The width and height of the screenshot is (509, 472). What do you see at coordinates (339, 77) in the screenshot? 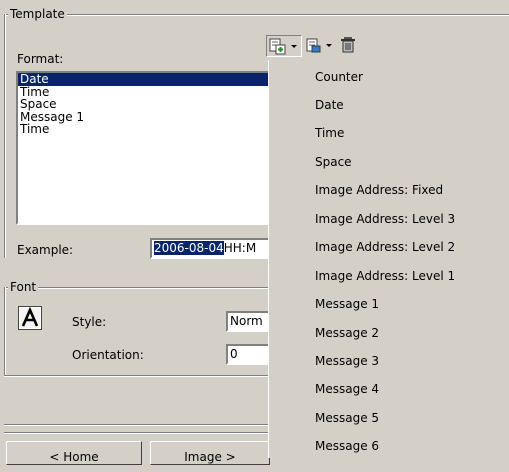
I see `menu-item-counter: Counter` at bounding box center [339, 77].